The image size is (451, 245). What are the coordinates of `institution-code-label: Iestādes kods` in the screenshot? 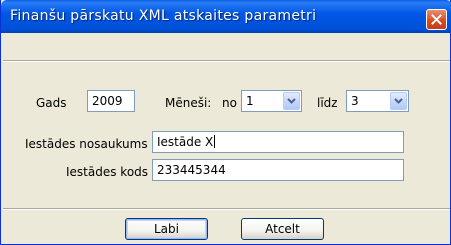 It's located at (107, 172).